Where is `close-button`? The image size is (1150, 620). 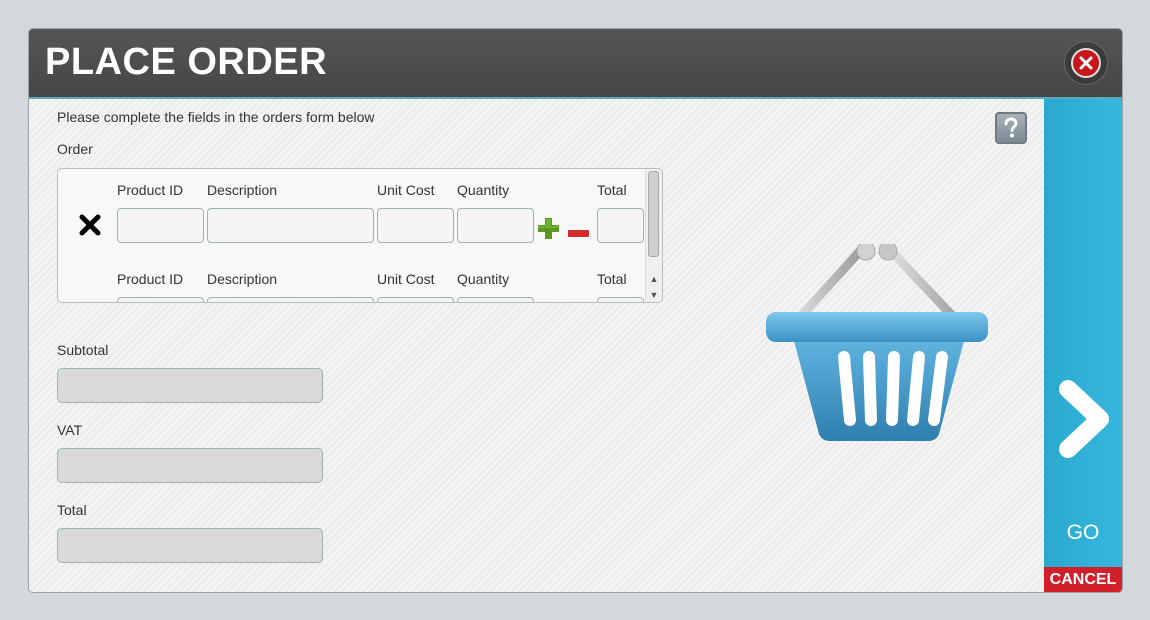 close-button is located at coordinates (1086, 63).